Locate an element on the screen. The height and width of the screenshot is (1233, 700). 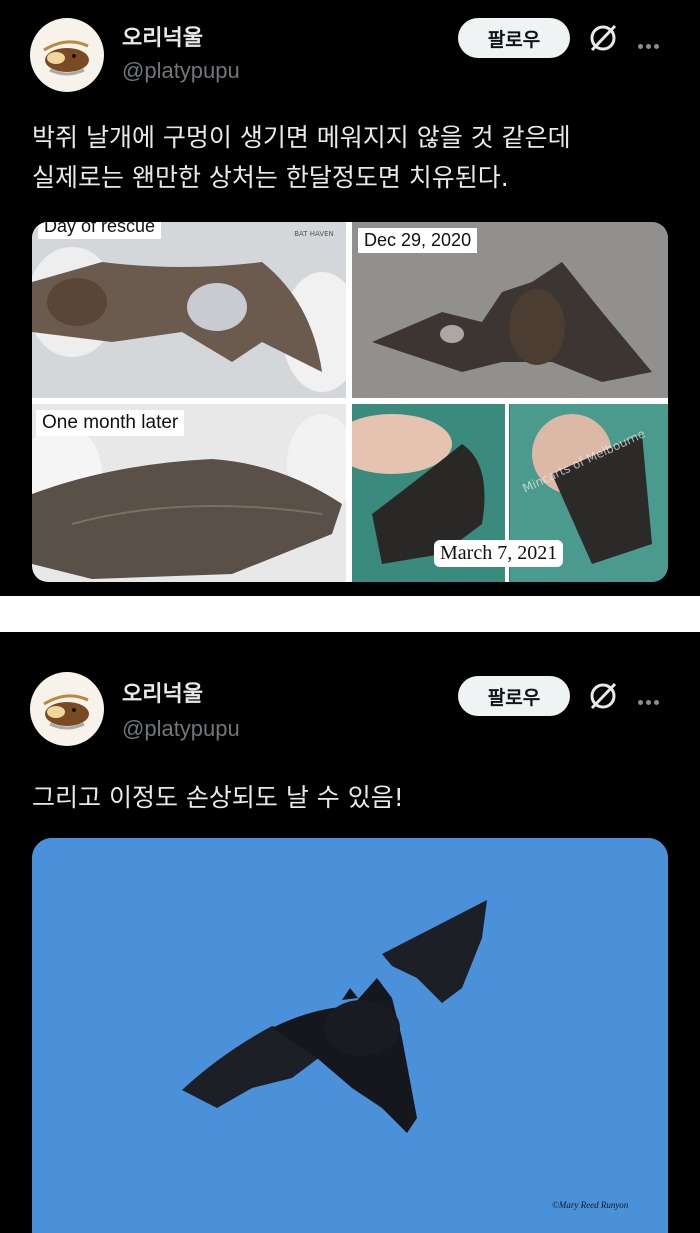
grid-divider is located at coordinates (350, 401).